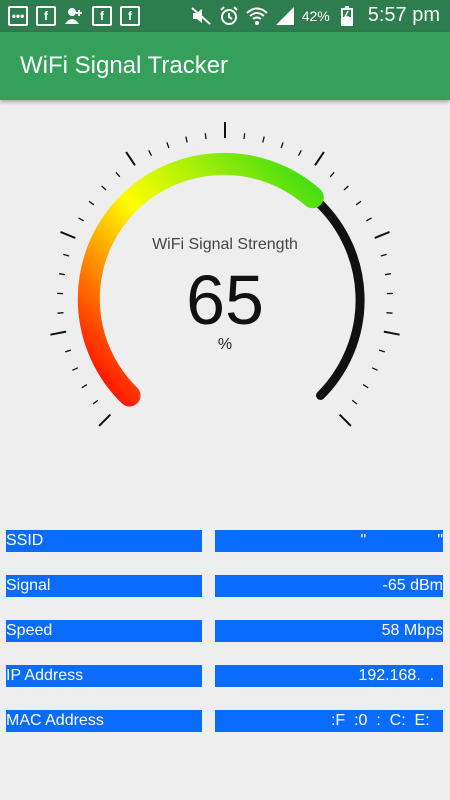 The height and width of the screenshot is (800, 450). I want to click on mute-icon, so click(201, 16).